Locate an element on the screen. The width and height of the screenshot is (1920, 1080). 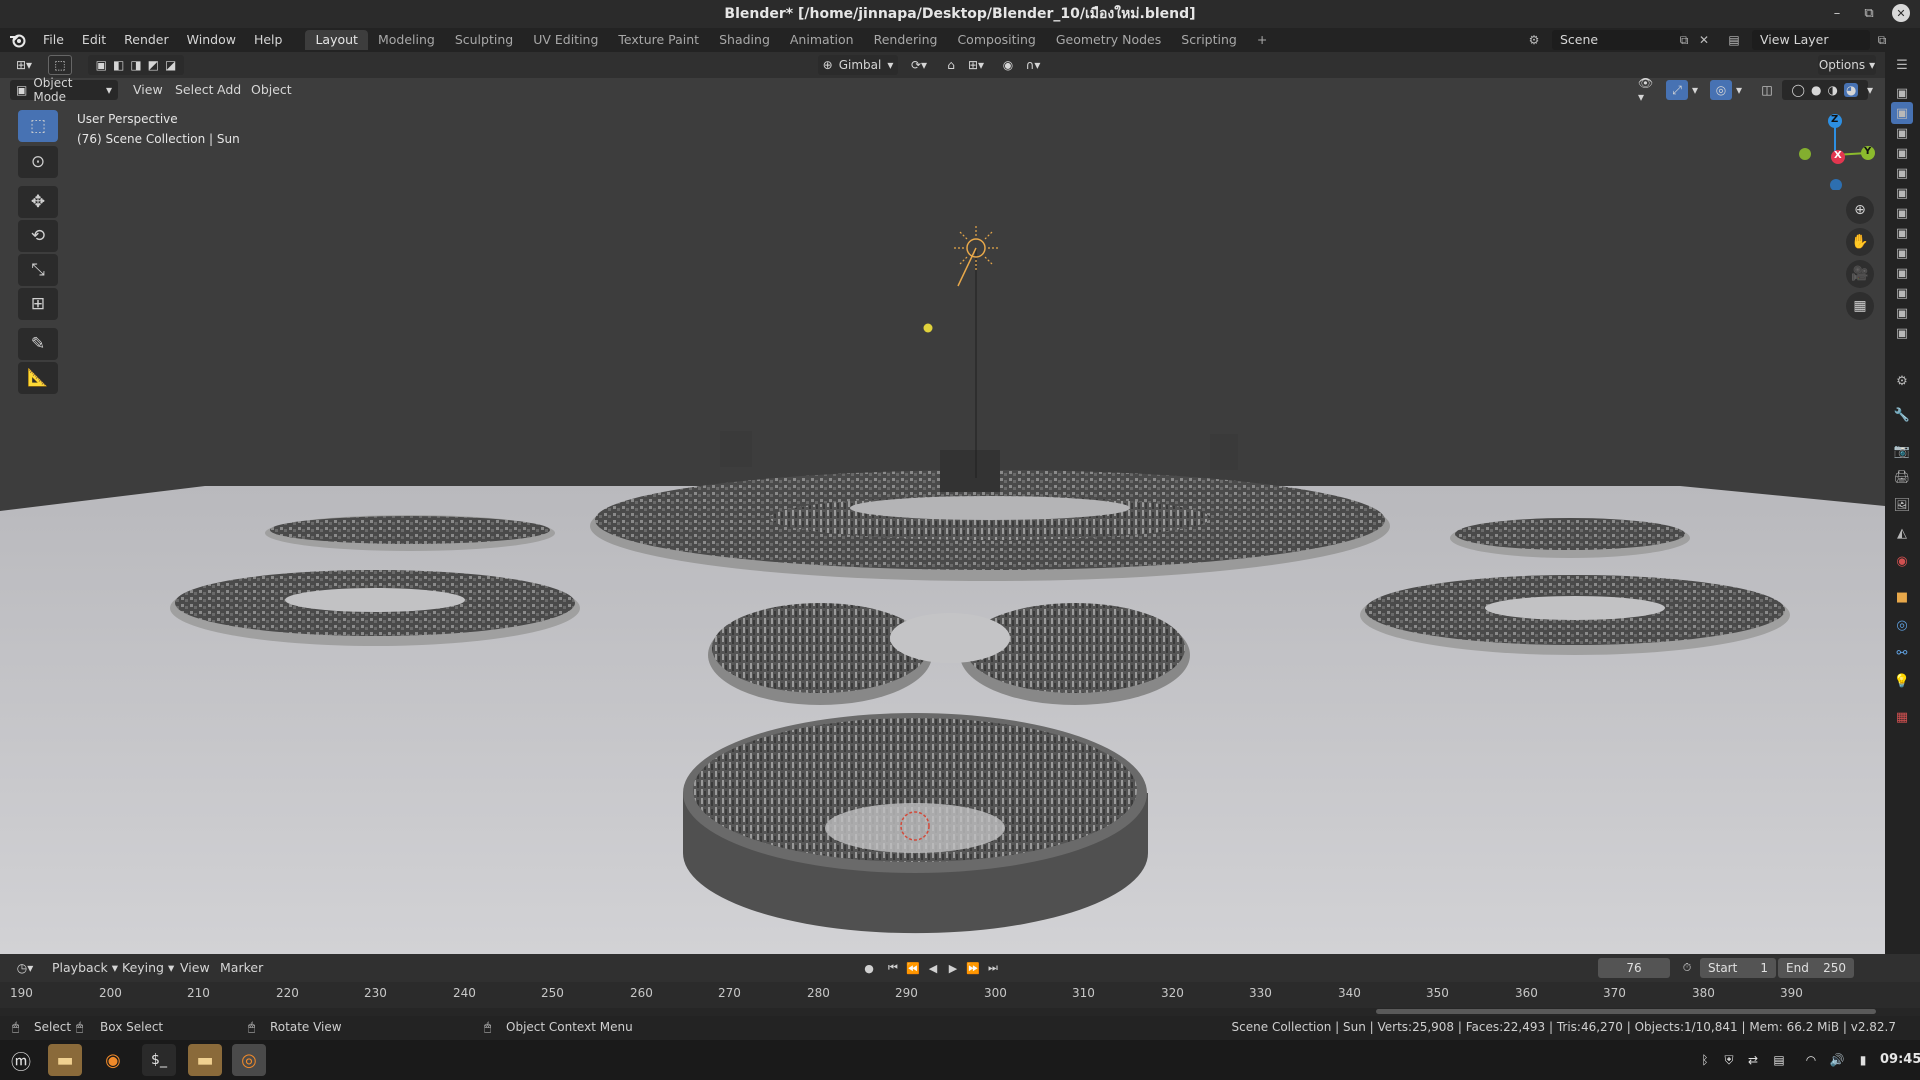
menu-window: Window is located at coordinates (211, 40).